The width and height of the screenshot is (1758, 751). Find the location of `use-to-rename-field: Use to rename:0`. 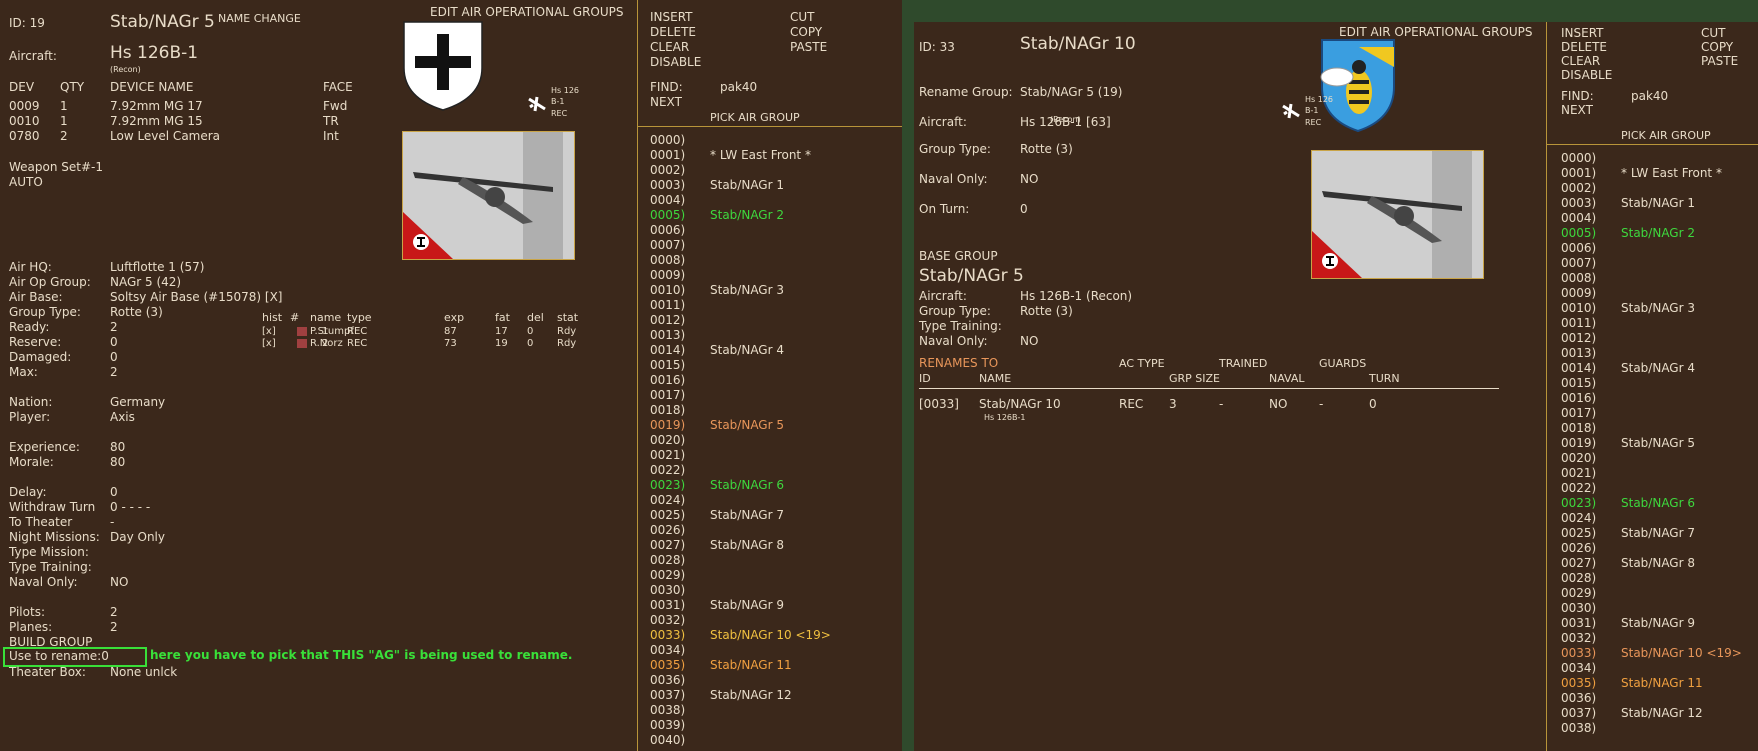

use-to-rename-field: Use to rename:0 is located at coordinates (59, 656).